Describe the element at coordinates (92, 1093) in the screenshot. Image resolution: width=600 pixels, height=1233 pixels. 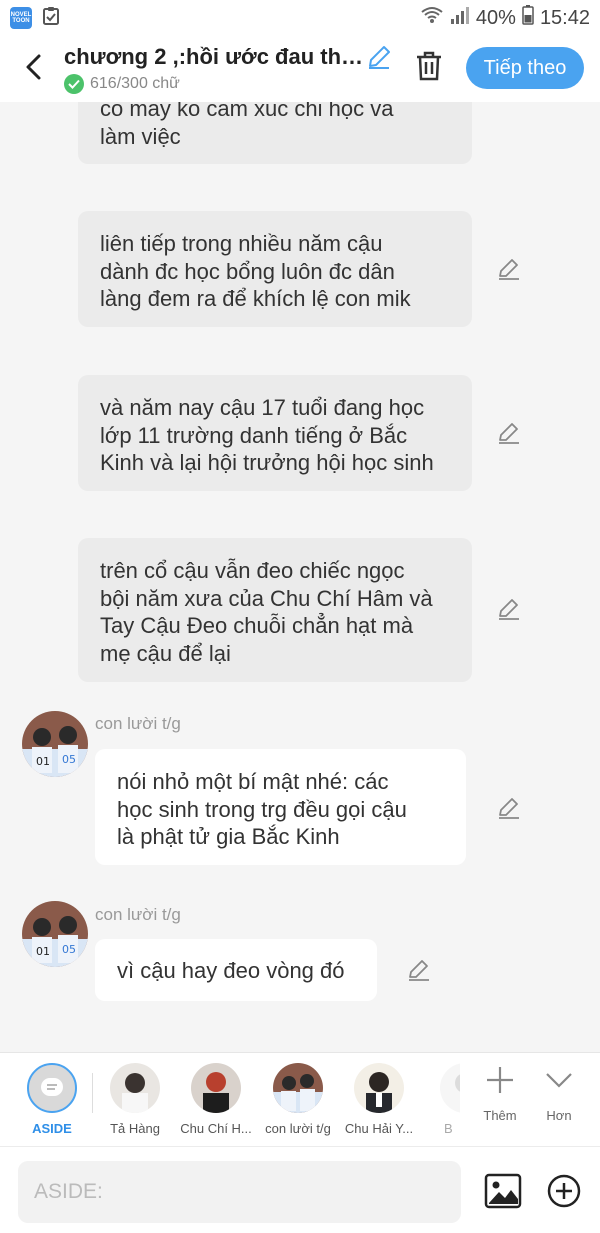
I see `divider` at that location.